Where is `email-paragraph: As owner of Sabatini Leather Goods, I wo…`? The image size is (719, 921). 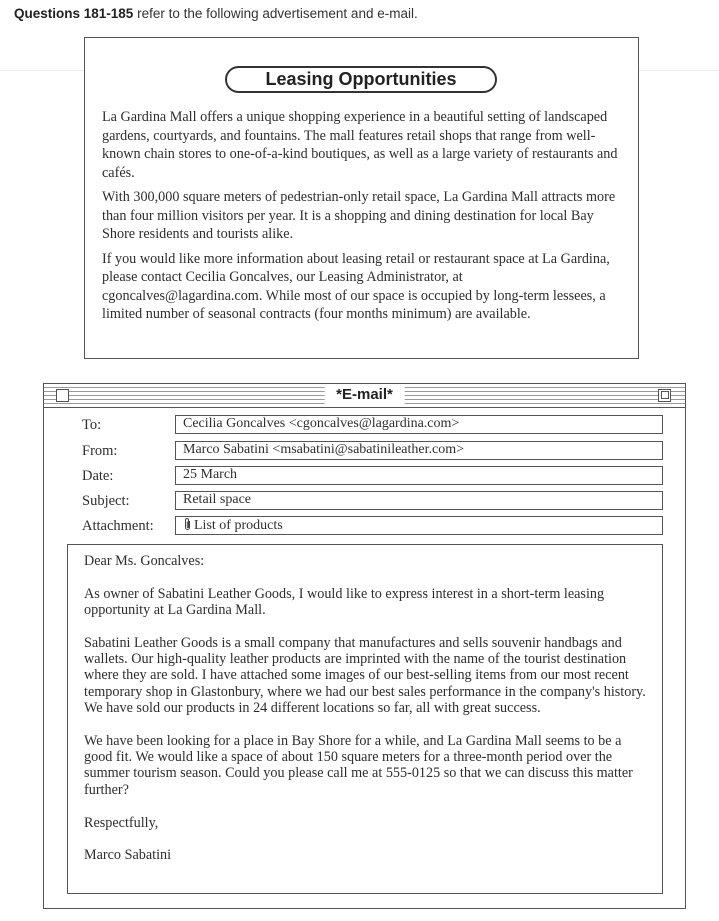 email-paragraph: As owner of Sabatini Leather Goods, I wo… is located at coordinates (344, 602).